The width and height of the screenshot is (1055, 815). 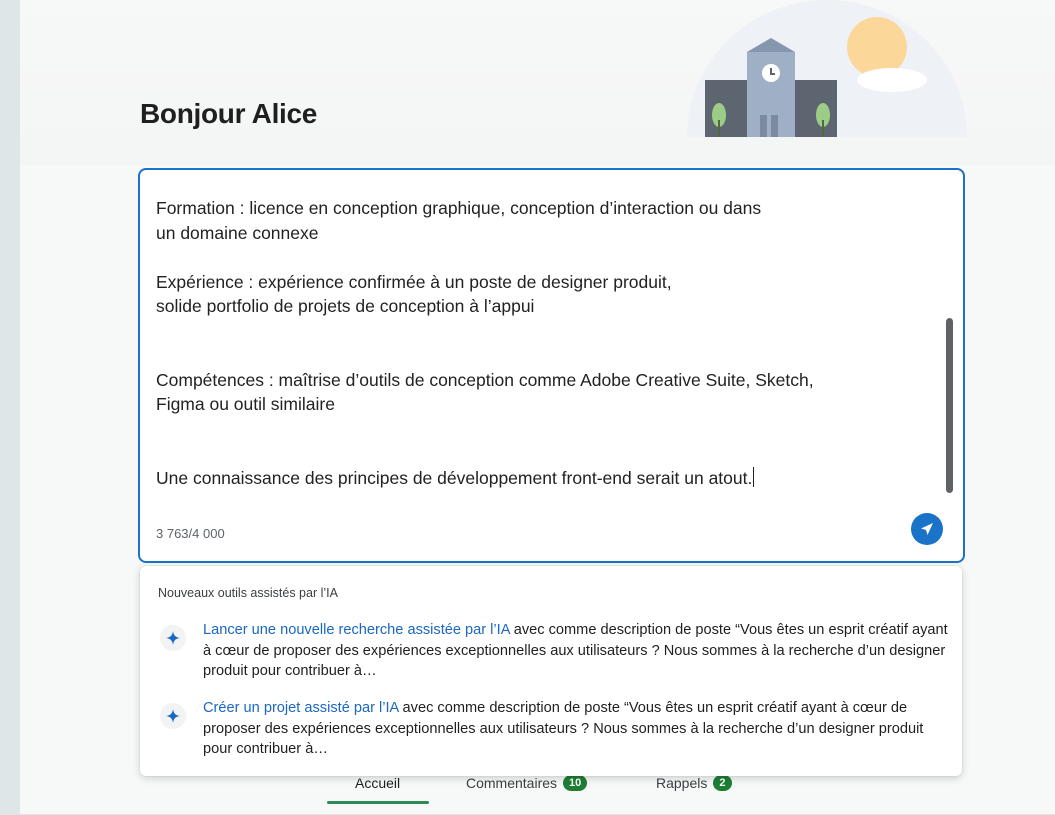 I want to click on send-button, so click(x=927, y=529).